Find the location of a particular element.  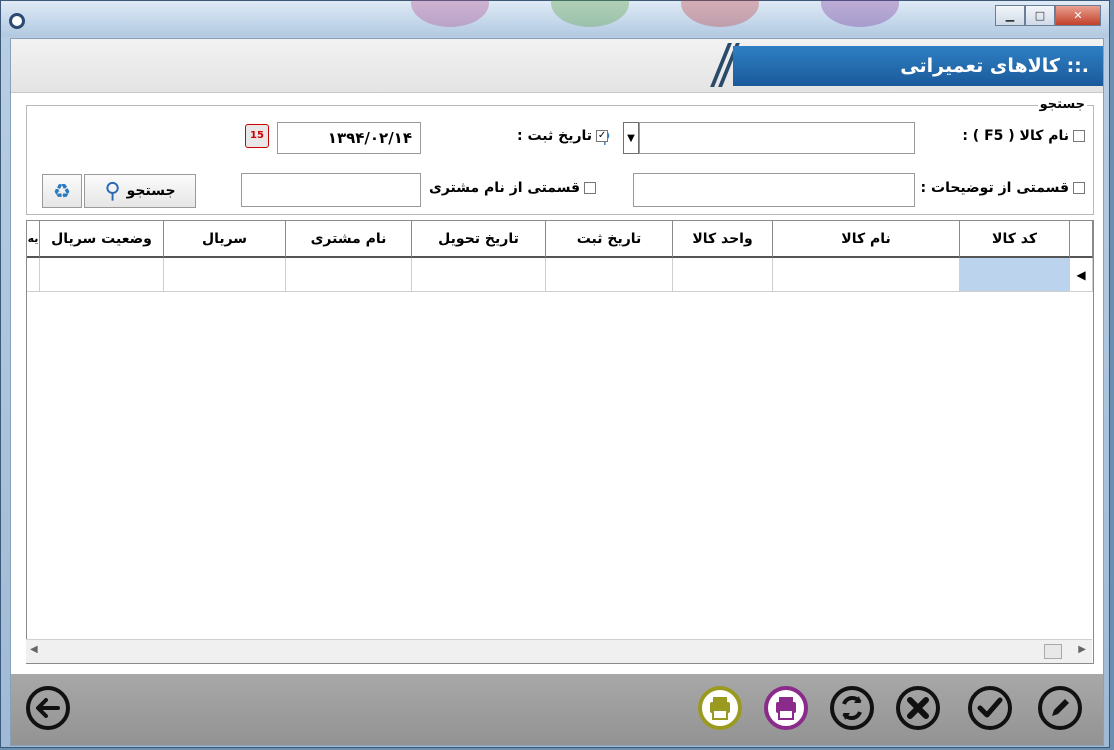

recycle-icon: ♻ is located at coordinates (62, 191).